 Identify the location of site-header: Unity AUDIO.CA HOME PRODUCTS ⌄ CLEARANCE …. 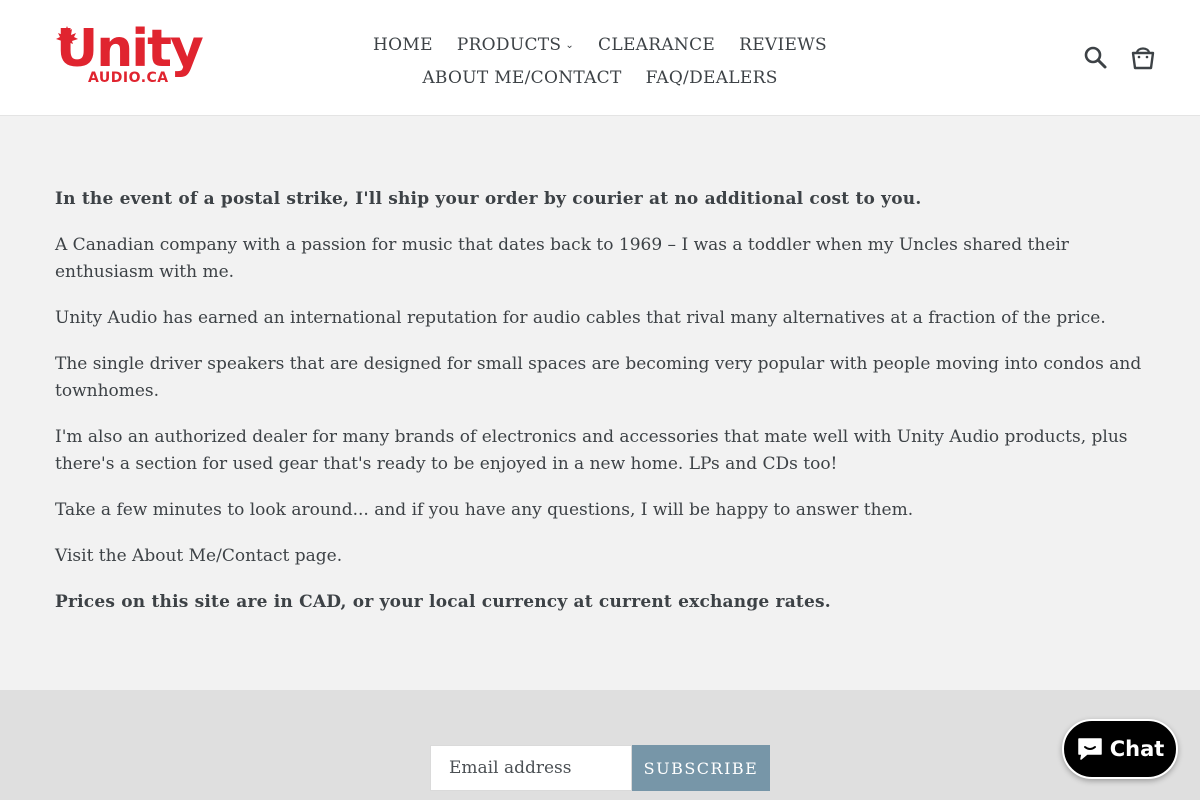
(600, 58).